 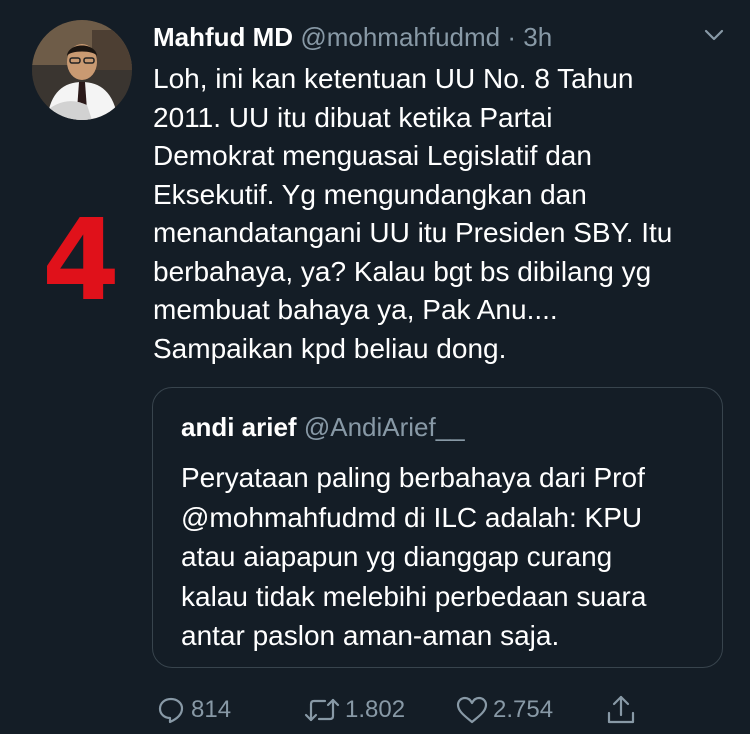 I want to click on tweet-text-line: Sampaikan kpd beliau dong., so click(x=330, y=348).